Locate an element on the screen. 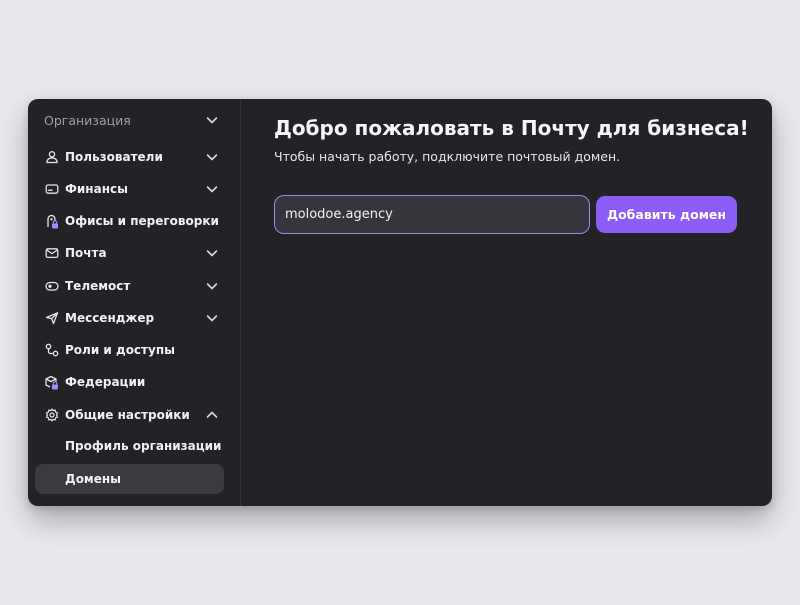 The height and width of the screenshot is (605, 800). page-title: Добро пожаловать в Почту для бизнеса! is located at coordinates (511, 128).